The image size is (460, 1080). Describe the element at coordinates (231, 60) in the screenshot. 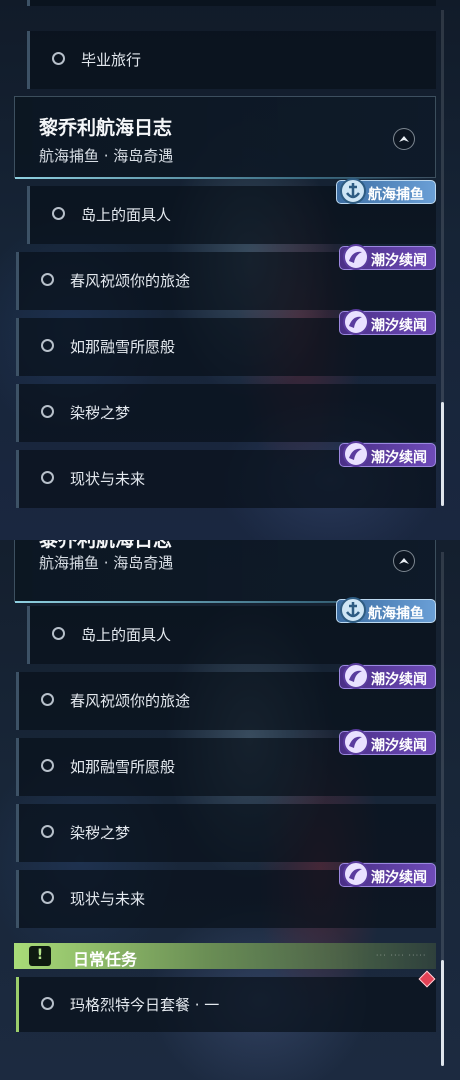

I see `quest-item-graduation-trip: 毕业旅行` at that location.